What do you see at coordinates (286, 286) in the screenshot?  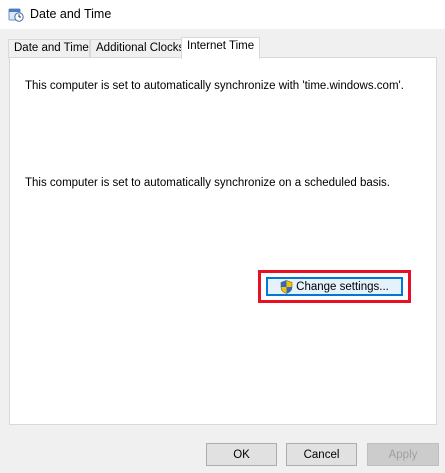 I see `uac-shield-icon` at bounding box center [286, 286].